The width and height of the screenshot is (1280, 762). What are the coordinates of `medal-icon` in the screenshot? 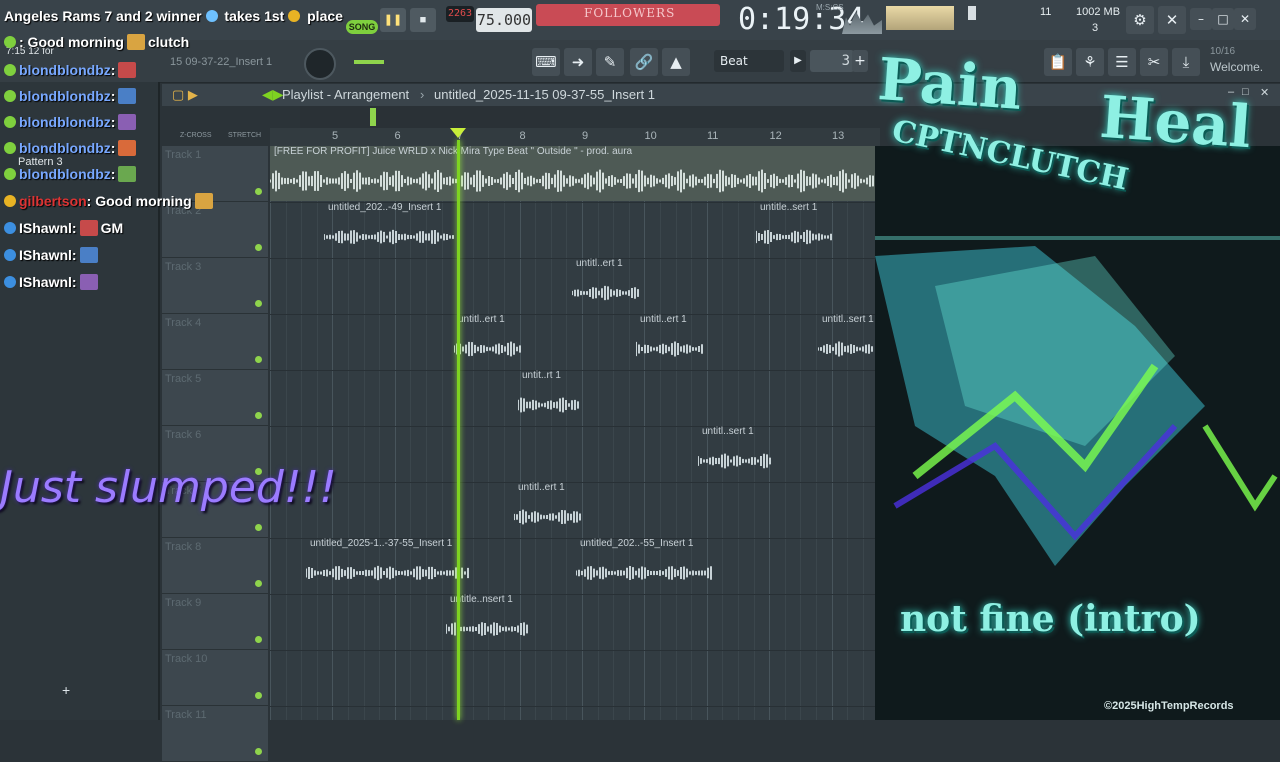 It's located at (211, 16).